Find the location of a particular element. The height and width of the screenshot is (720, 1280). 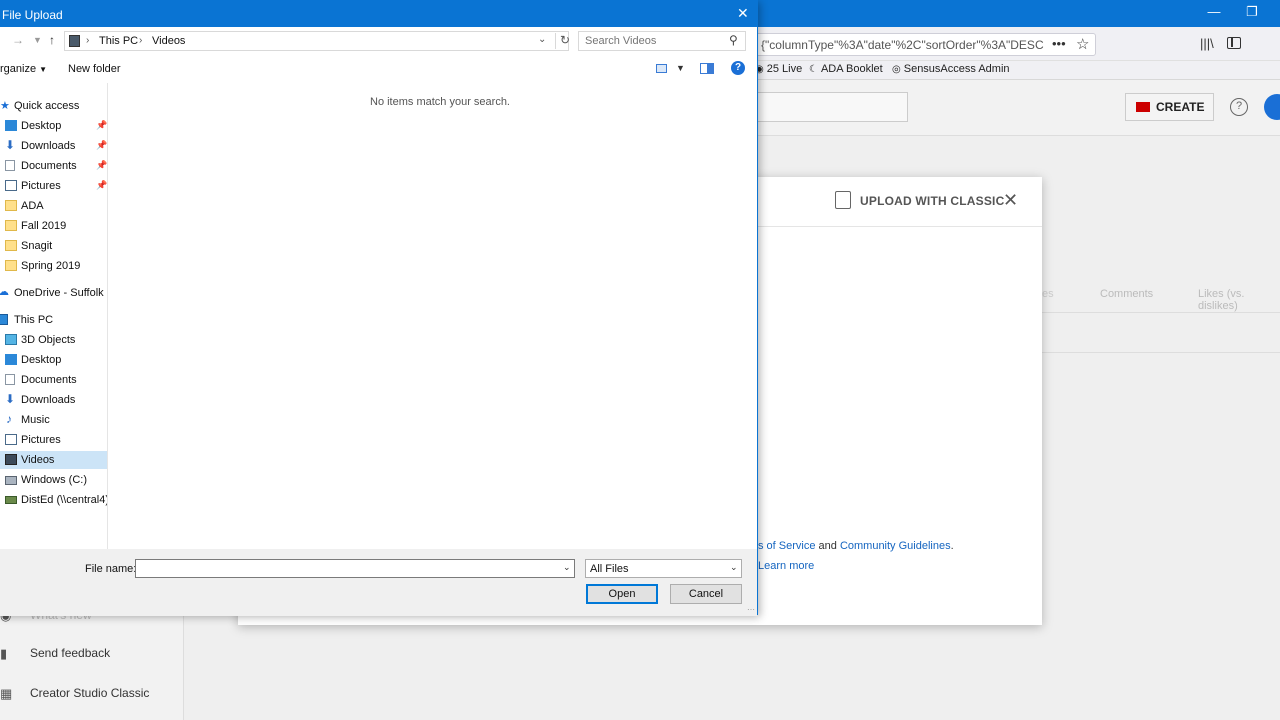

videos-folder-icon is located at coordinates (74, 41).